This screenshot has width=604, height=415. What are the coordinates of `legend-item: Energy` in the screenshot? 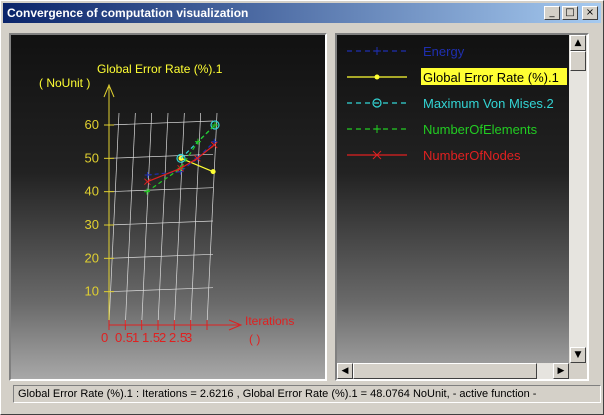 It's located at (406, 51).